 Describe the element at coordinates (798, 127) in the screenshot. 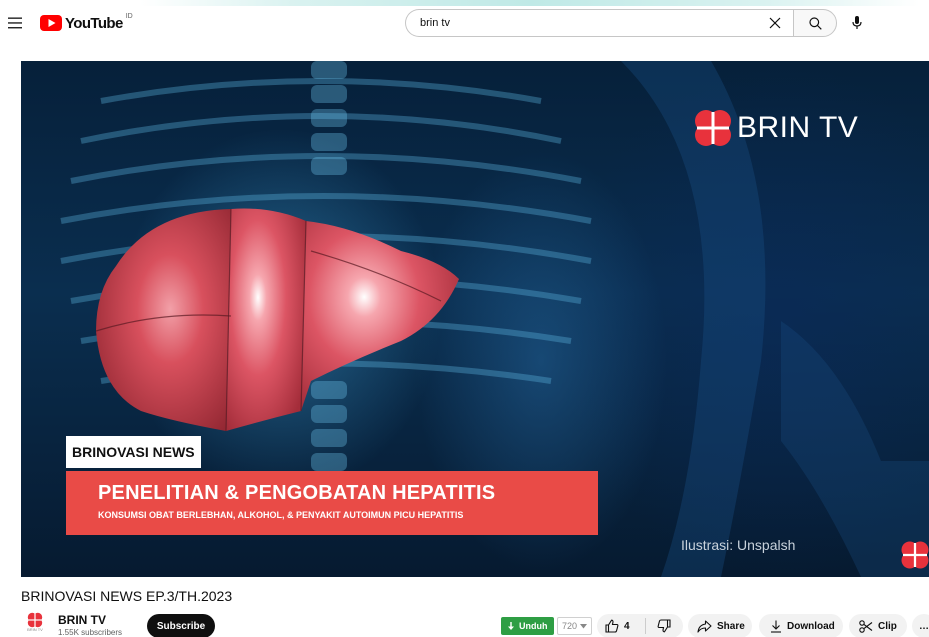

I see `watermark-text: BRIN TV` at that location.